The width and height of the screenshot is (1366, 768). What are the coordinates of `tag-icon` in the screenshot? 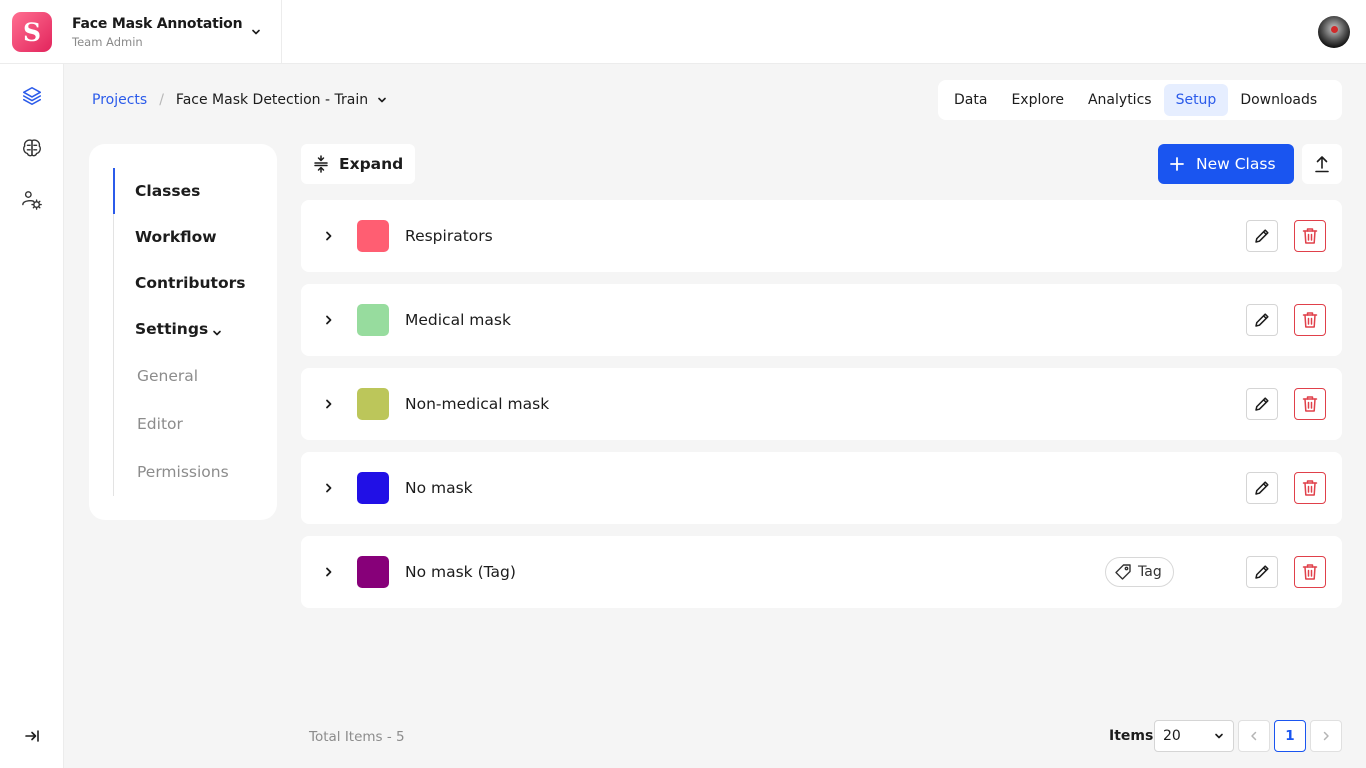 It's located at (1123, 572).